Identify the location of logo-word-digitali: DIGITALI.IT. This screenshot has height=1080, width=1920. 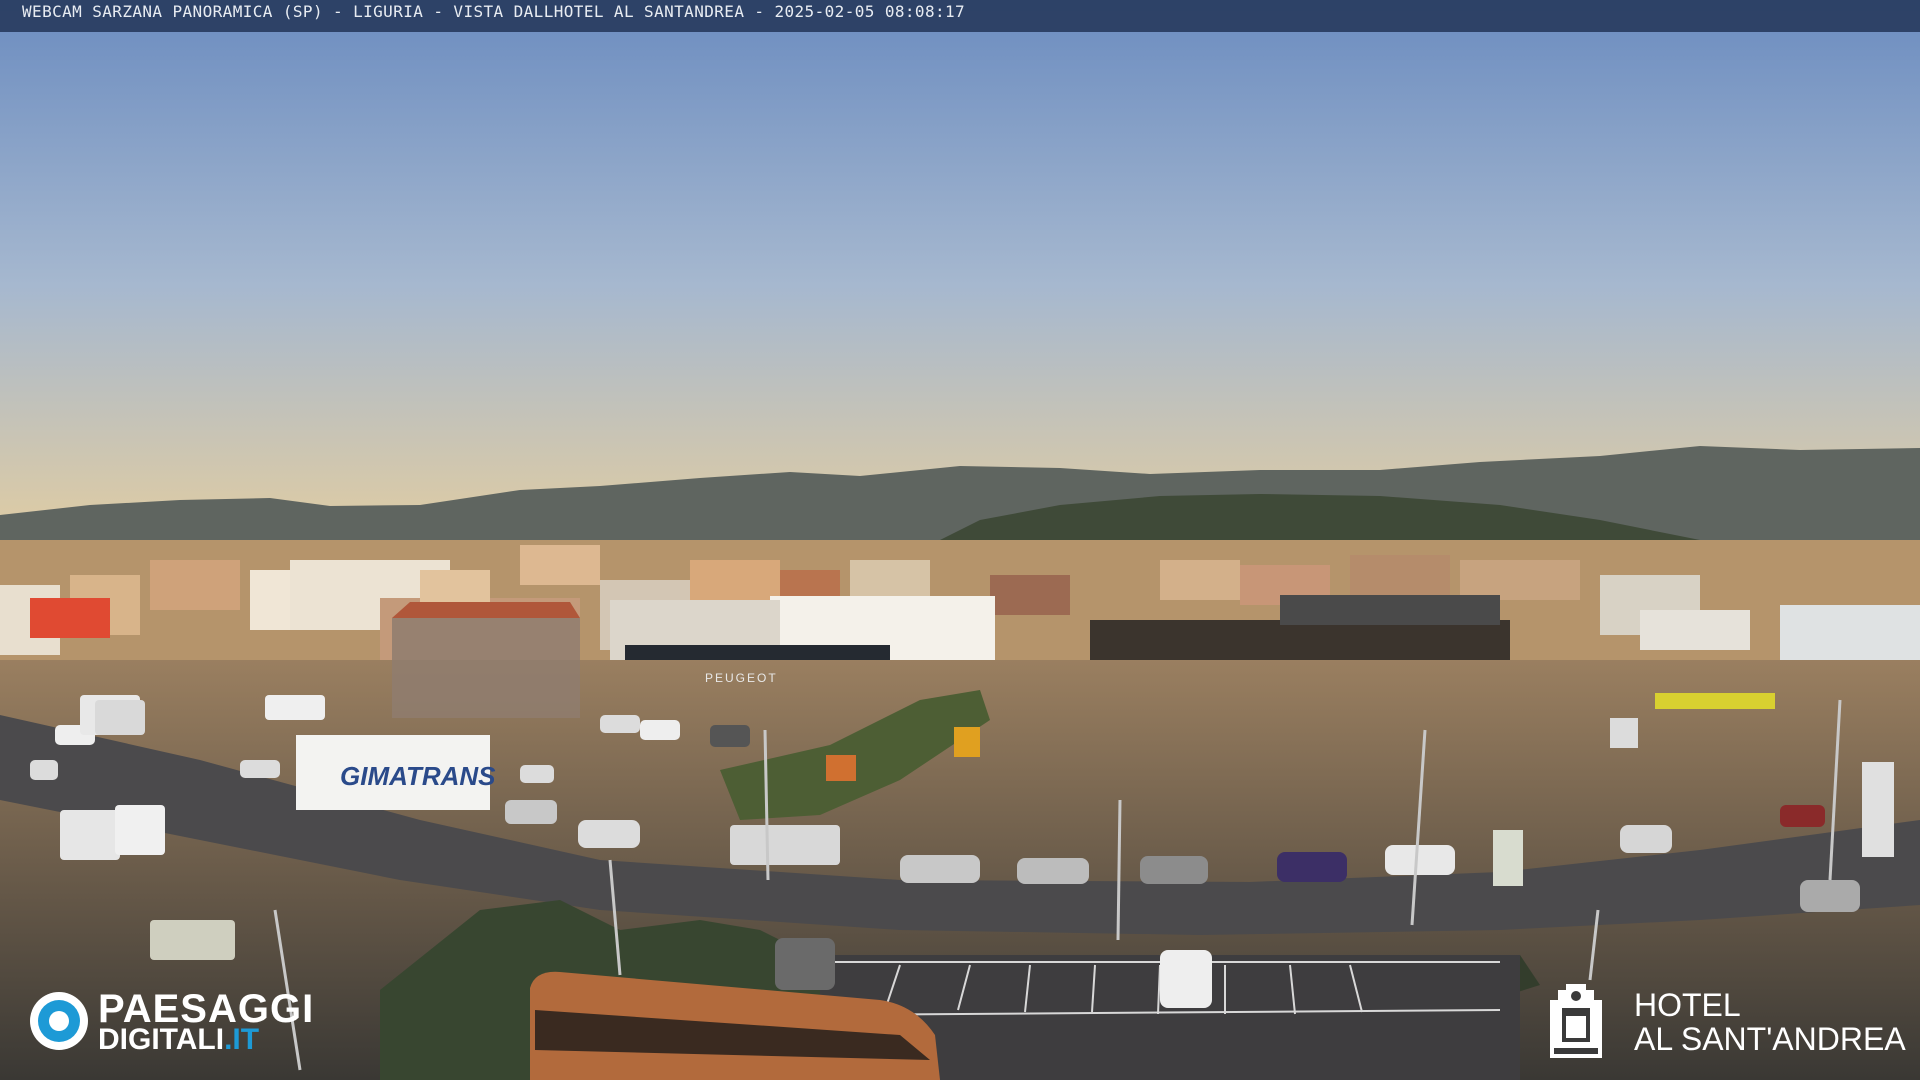
(179, 1039).